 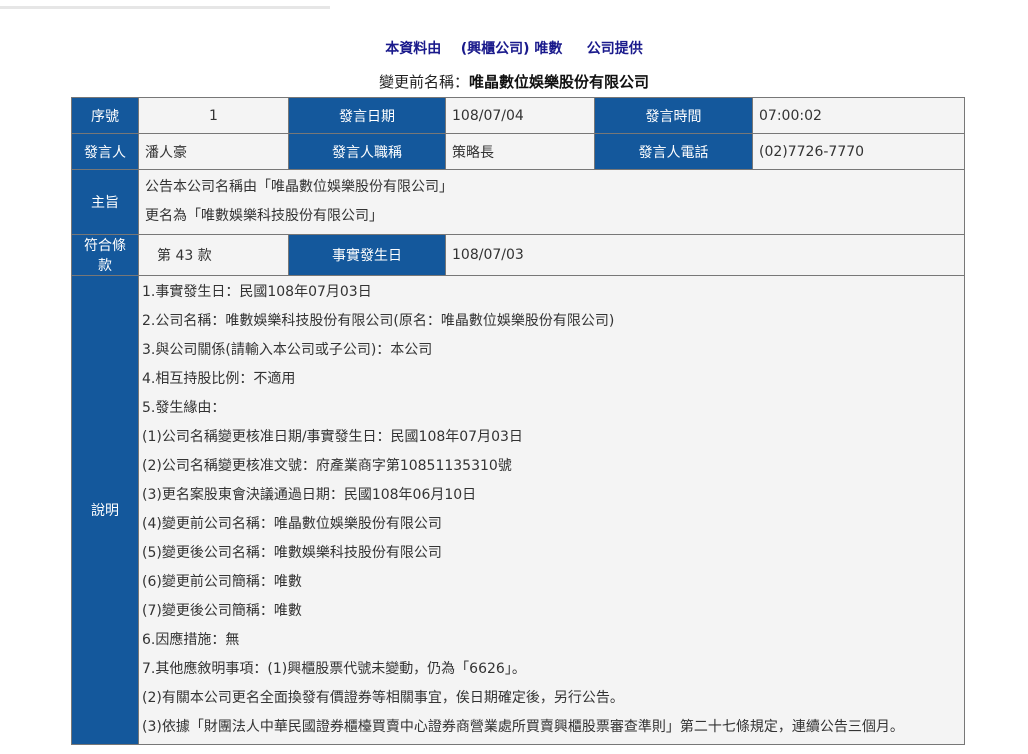 What do you see at coordinates (292, 524) in the screenshot?
I see `description-line: (4)變更前公司名稱：唯晶數位娛樂股份有限公司` at bounding box center [292, 524].